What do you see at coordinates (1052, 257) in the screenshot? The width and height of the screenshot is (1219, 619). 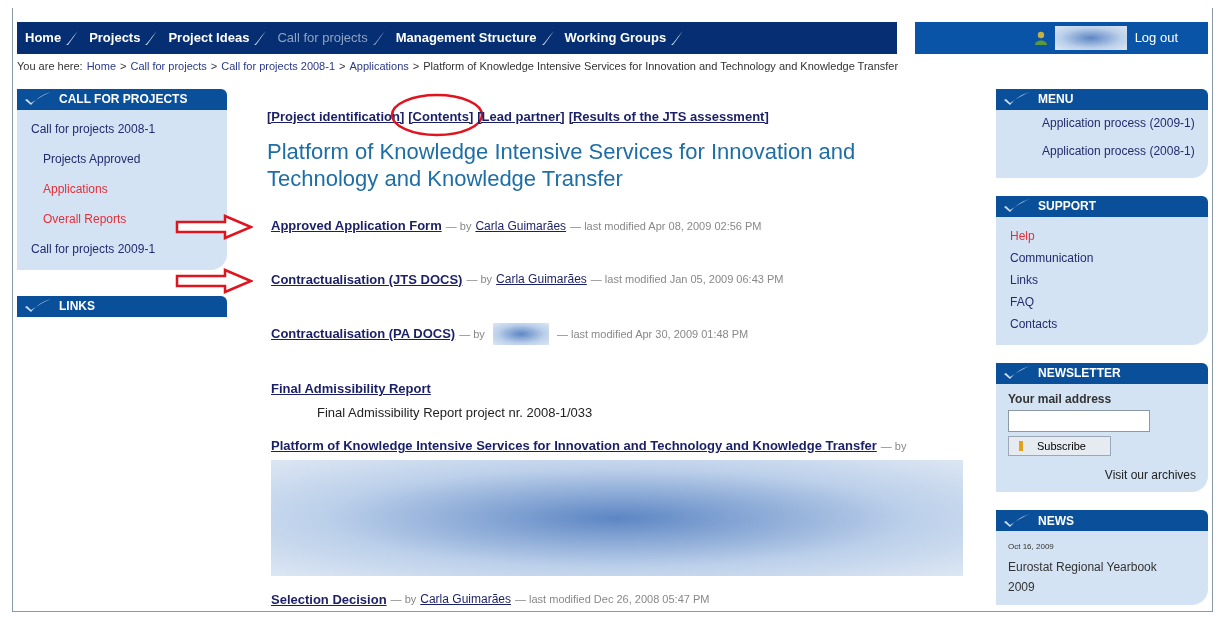 I see `sidebar-link: Communication` at bounding box center [1052, 257].